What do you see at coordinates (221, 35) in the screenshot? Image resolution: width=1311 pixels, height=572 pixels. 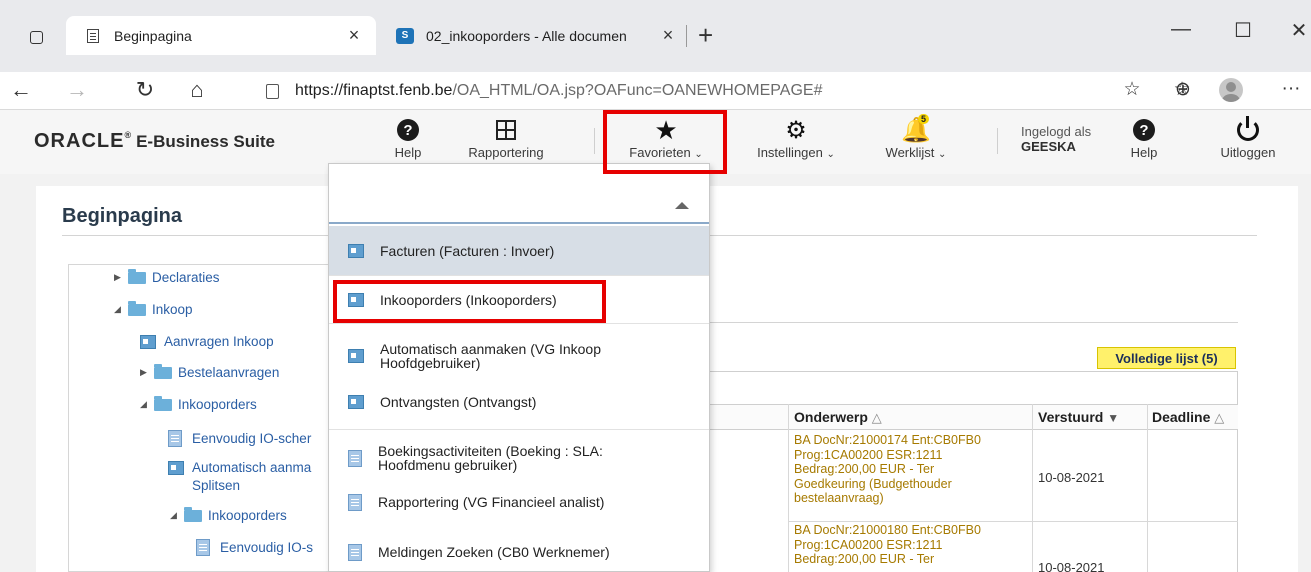 I see `tab-beginpagina: Beginpagina ×` at bounding box center [221, 35].